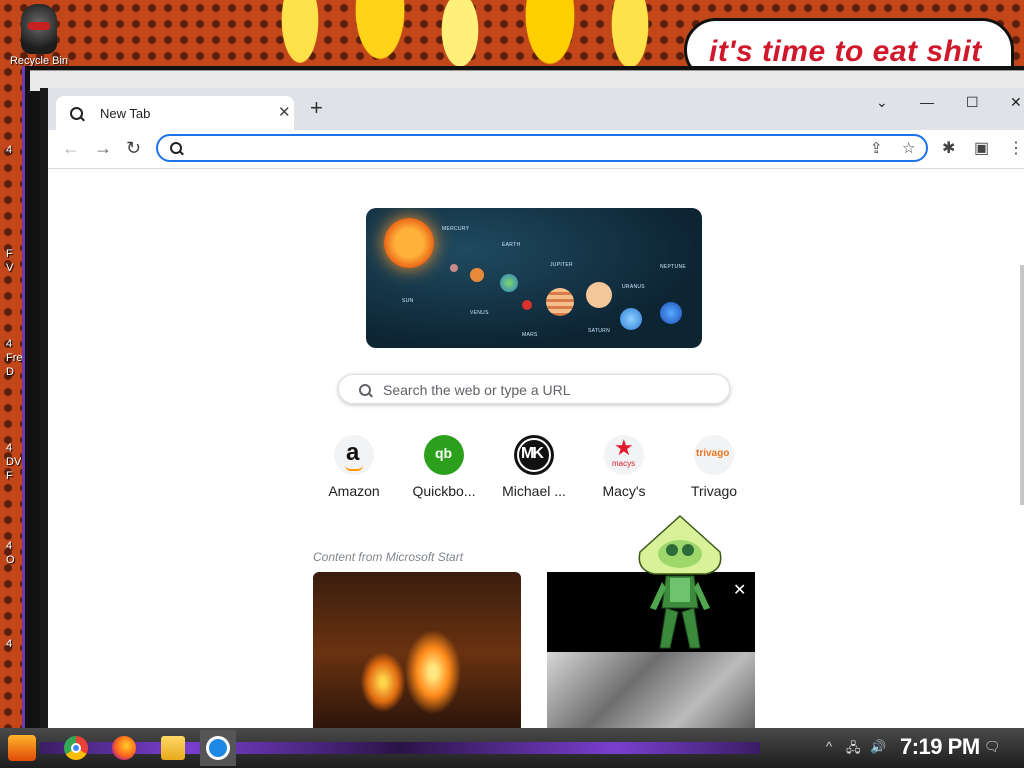 Image resolution: width=1024 pixels, height=768 pixels. I want to click on back-button: ←, so click(71, 148).